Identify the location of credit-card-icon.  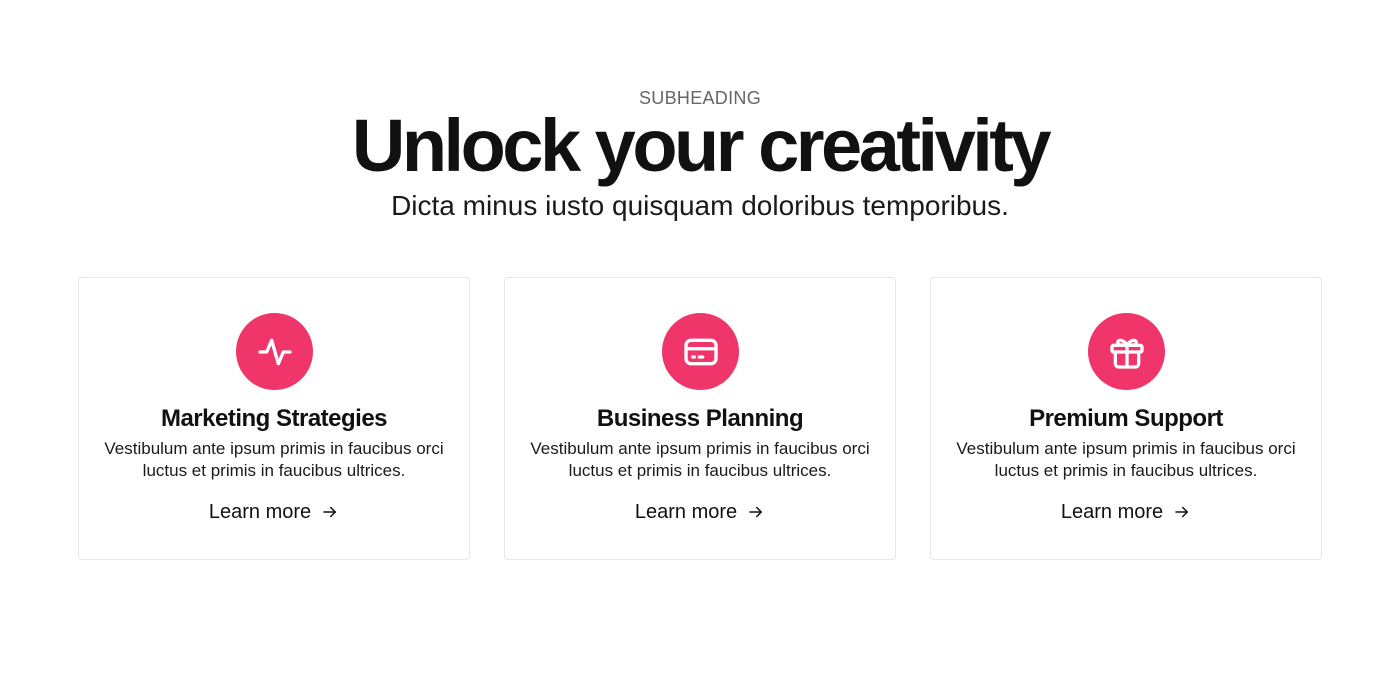
(700, 351).